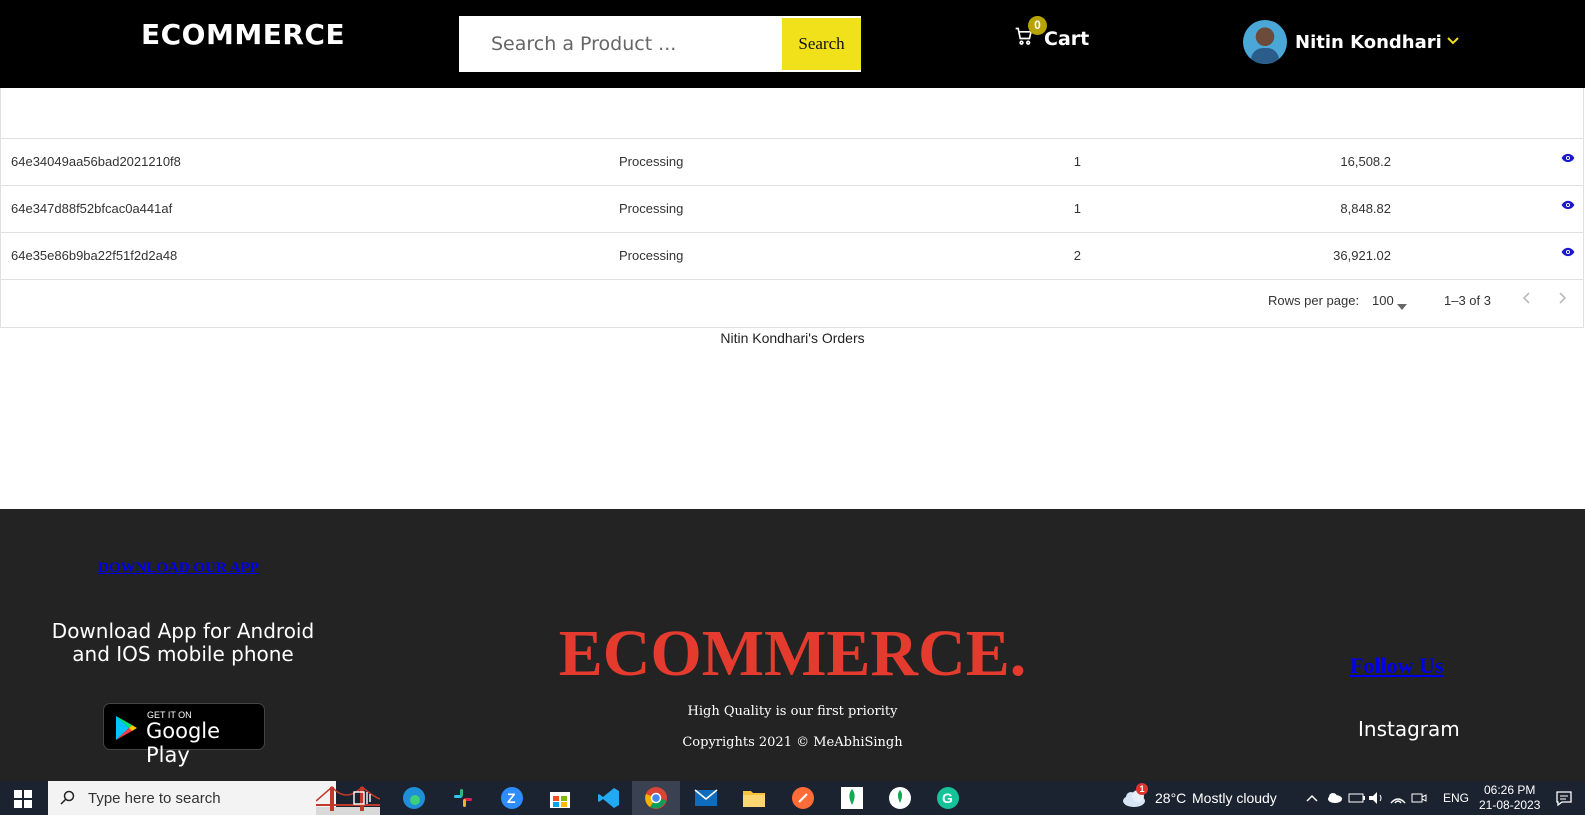 The width and height of the screenshot is (1585, 820). Describe the element at coordinates (94, 255) in the screenshot. I see `order-id: 64e35e86b9ba22f51f2d2a48` at that location.